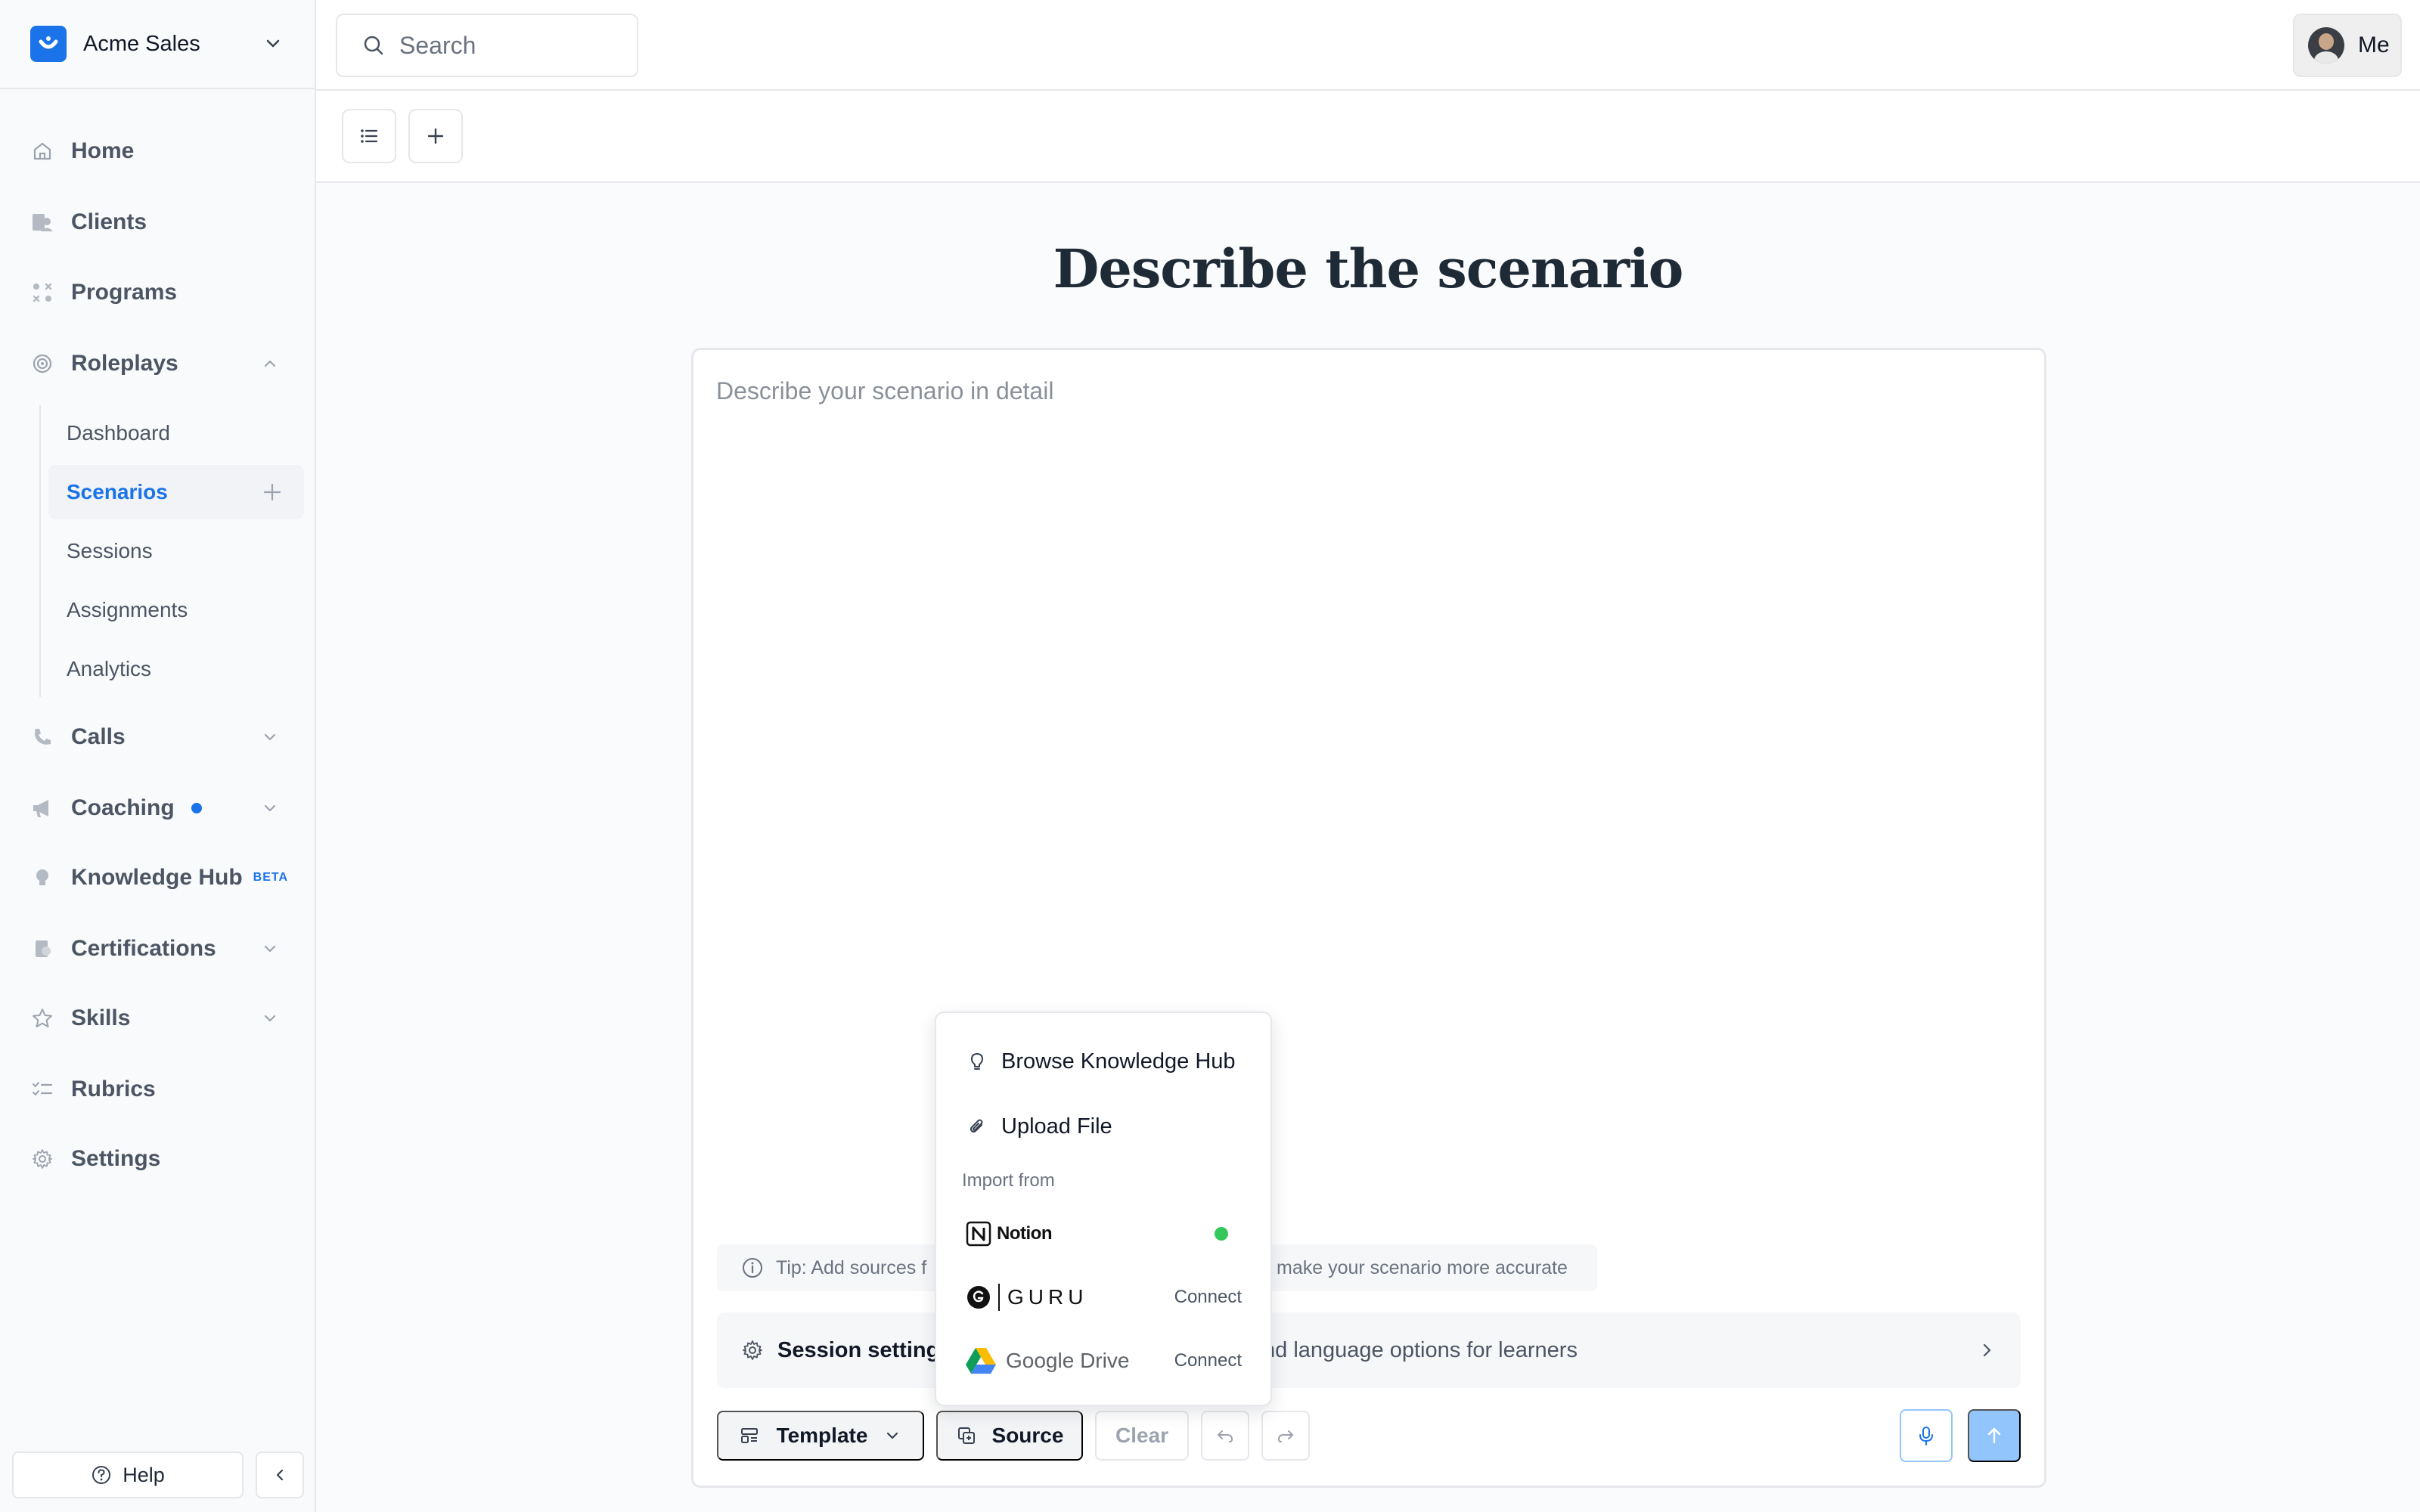  I want to click on sidebar-item-roleplays: Roleplays, so click(158, 363).